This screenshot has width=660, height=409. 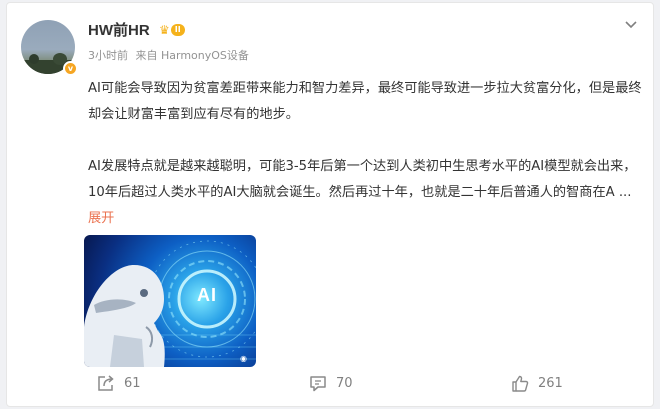 What do you see at coordinates (106, 383) in the screenshot?
I see `share-icon` at bounding box center [106, 383].